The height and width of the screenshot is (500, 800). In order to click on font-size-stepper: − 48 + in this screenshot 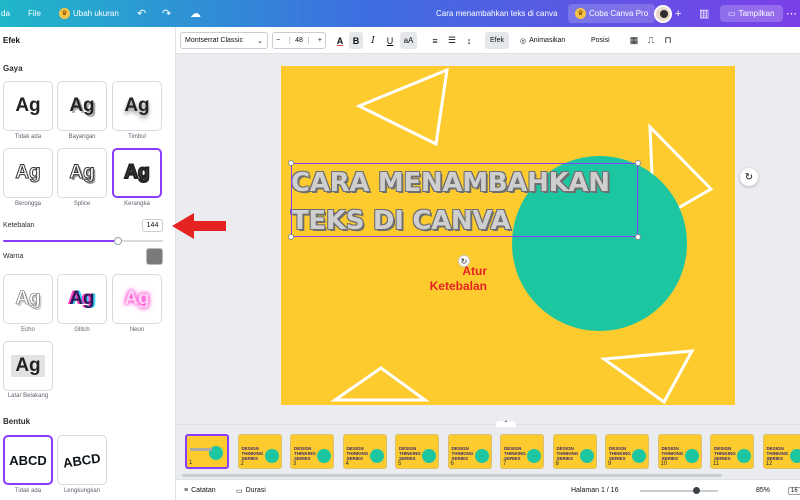, I will do `click(299, 40)`.